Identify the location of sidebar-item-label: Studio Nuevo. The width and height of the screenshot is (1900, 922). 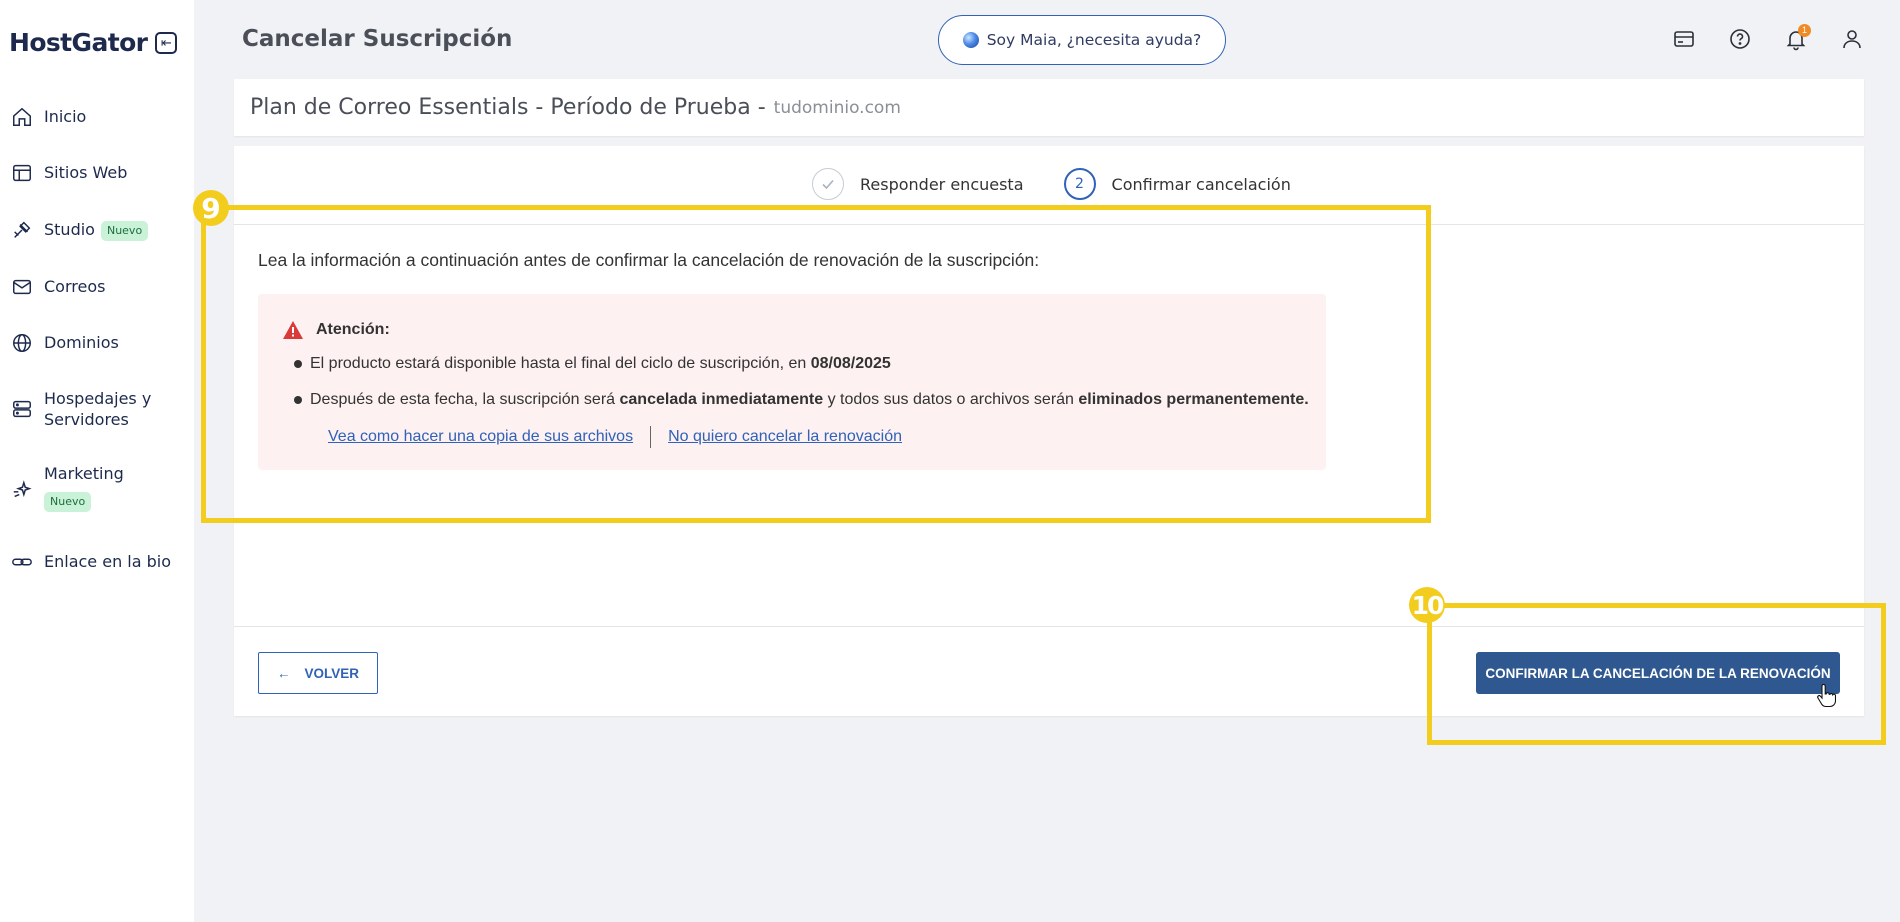
(96, 229).